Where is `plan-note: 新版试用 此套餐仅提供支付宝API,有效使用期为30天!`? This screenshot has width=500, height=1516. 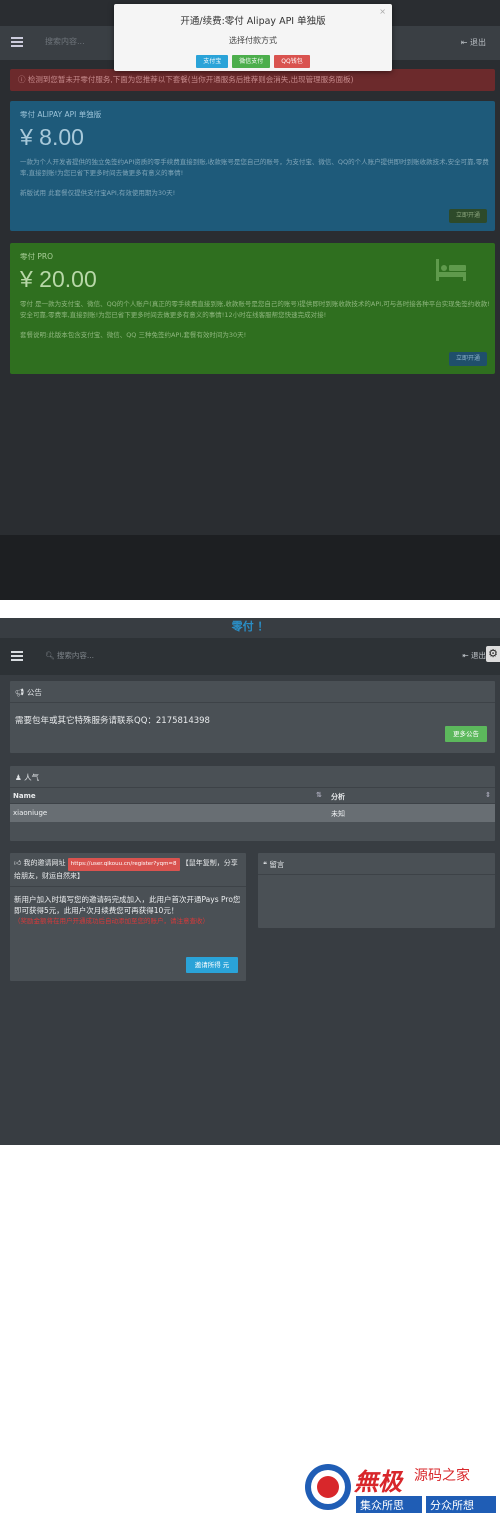
plan-note: 新版试用 此套餐仅提供支付宝API,有效使用期为30天! is located at coordinates (98, 193).